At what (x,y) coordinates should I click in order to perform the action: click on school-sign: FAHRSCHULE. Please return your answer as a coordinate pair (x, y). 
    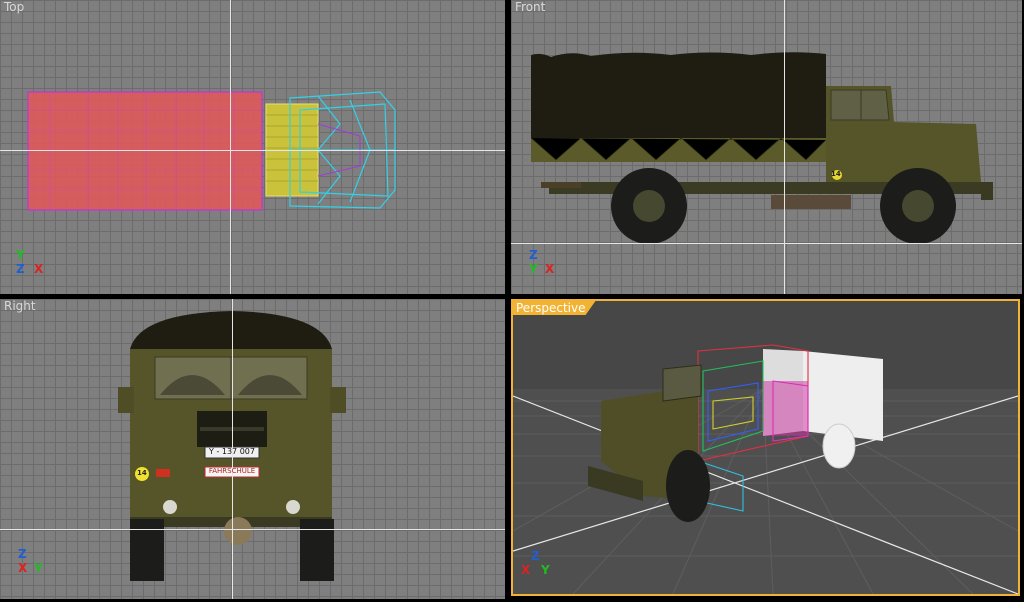
    Looking at the image, I should click on (232, 471).